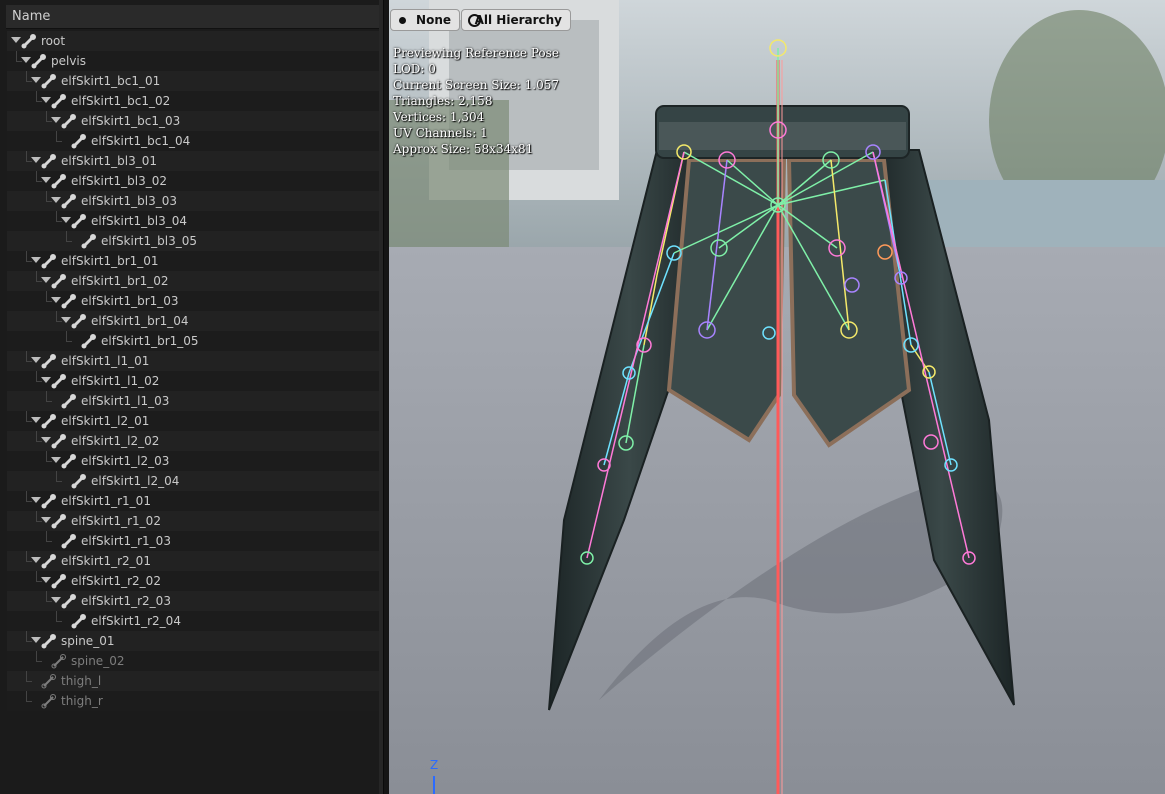 This screenshot has width=1165, height=794. I want to click on tree-row: elfSkirt1_l1_01, so click(193, 361).